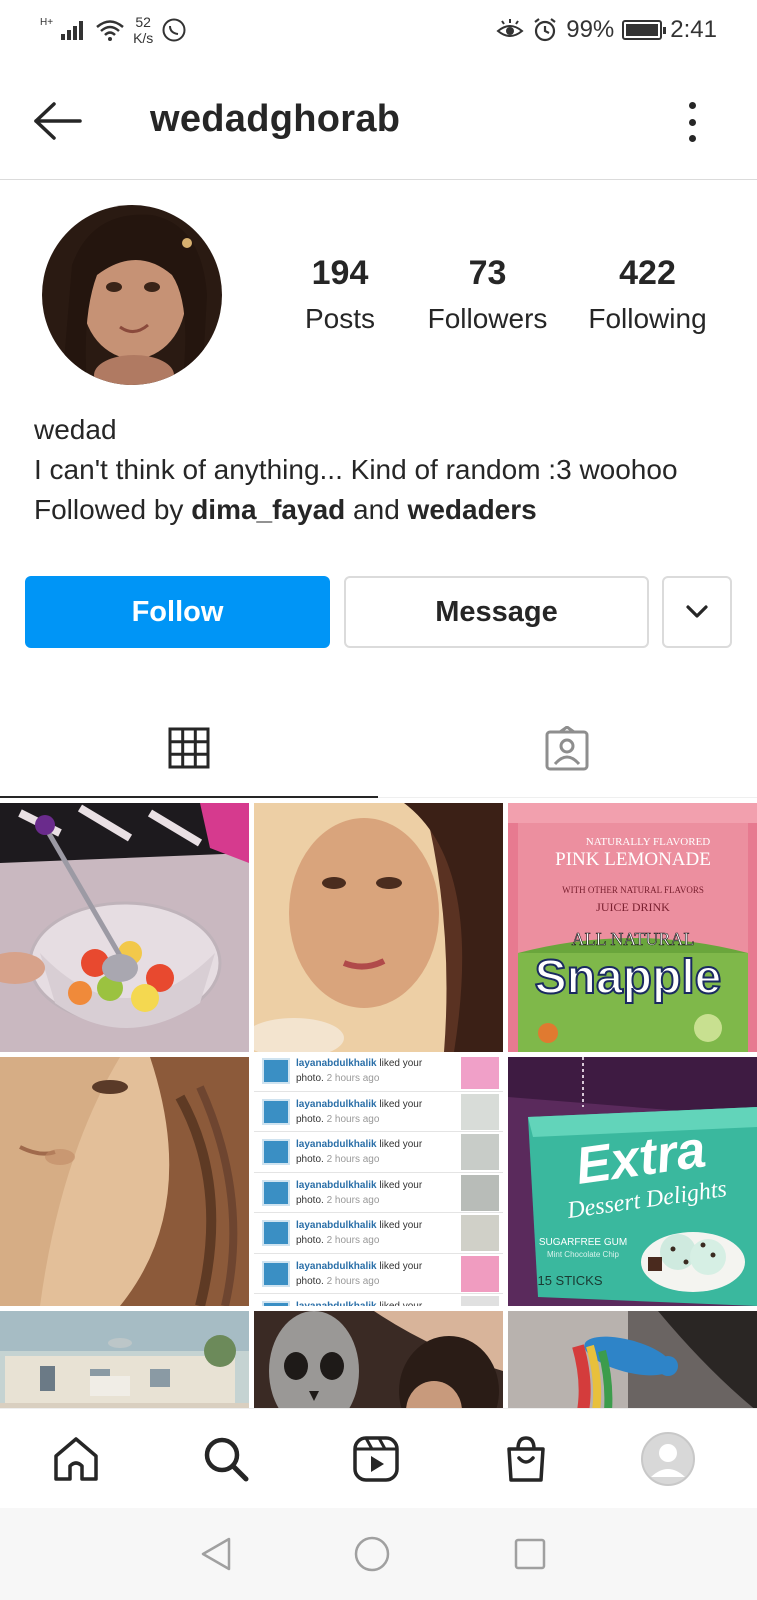 This screenshot has height=1600, width=757. Describe the element at coordinates (376, 1459) in the screenshot. I see `nav-reels` at that location.